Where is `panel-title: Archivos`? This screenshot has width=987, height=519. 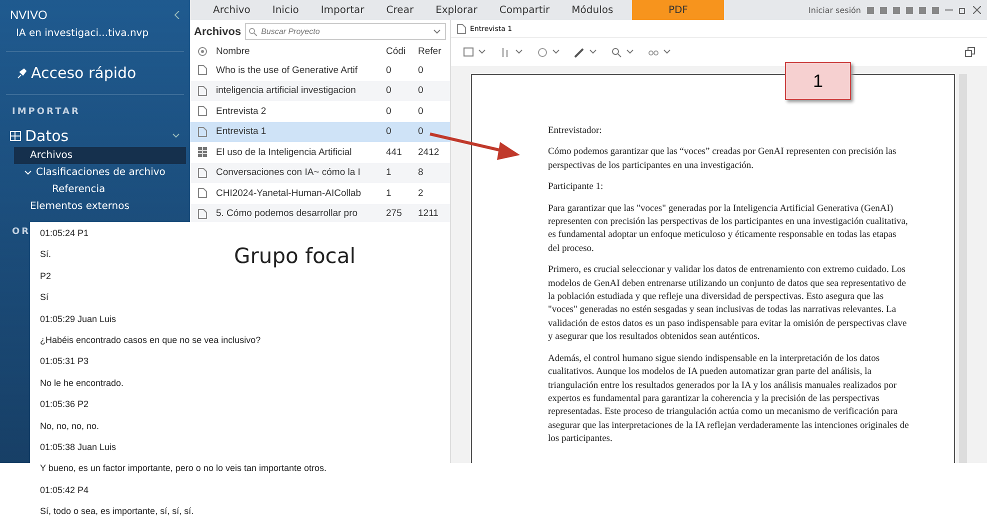 panel-title: Archivos is located at coordinates (218, 32).